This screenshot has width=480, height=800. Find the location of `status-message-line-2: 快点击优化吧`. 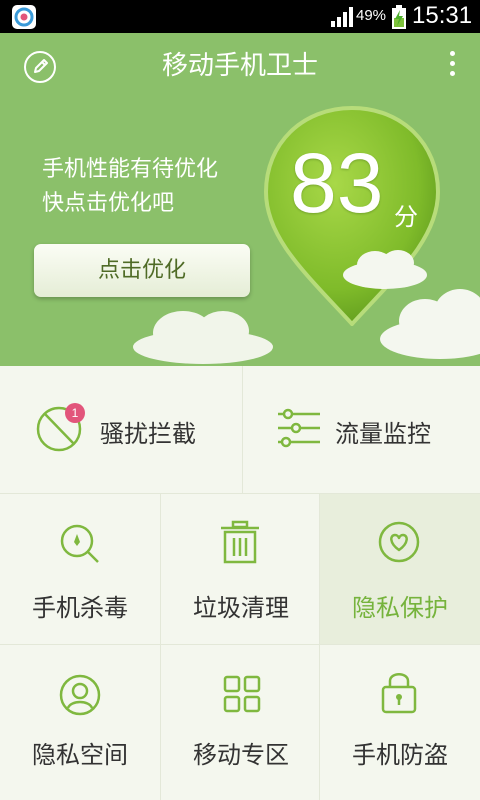

status-message-line-2: 快点击优化吧 is located at coordinates (108, 203).